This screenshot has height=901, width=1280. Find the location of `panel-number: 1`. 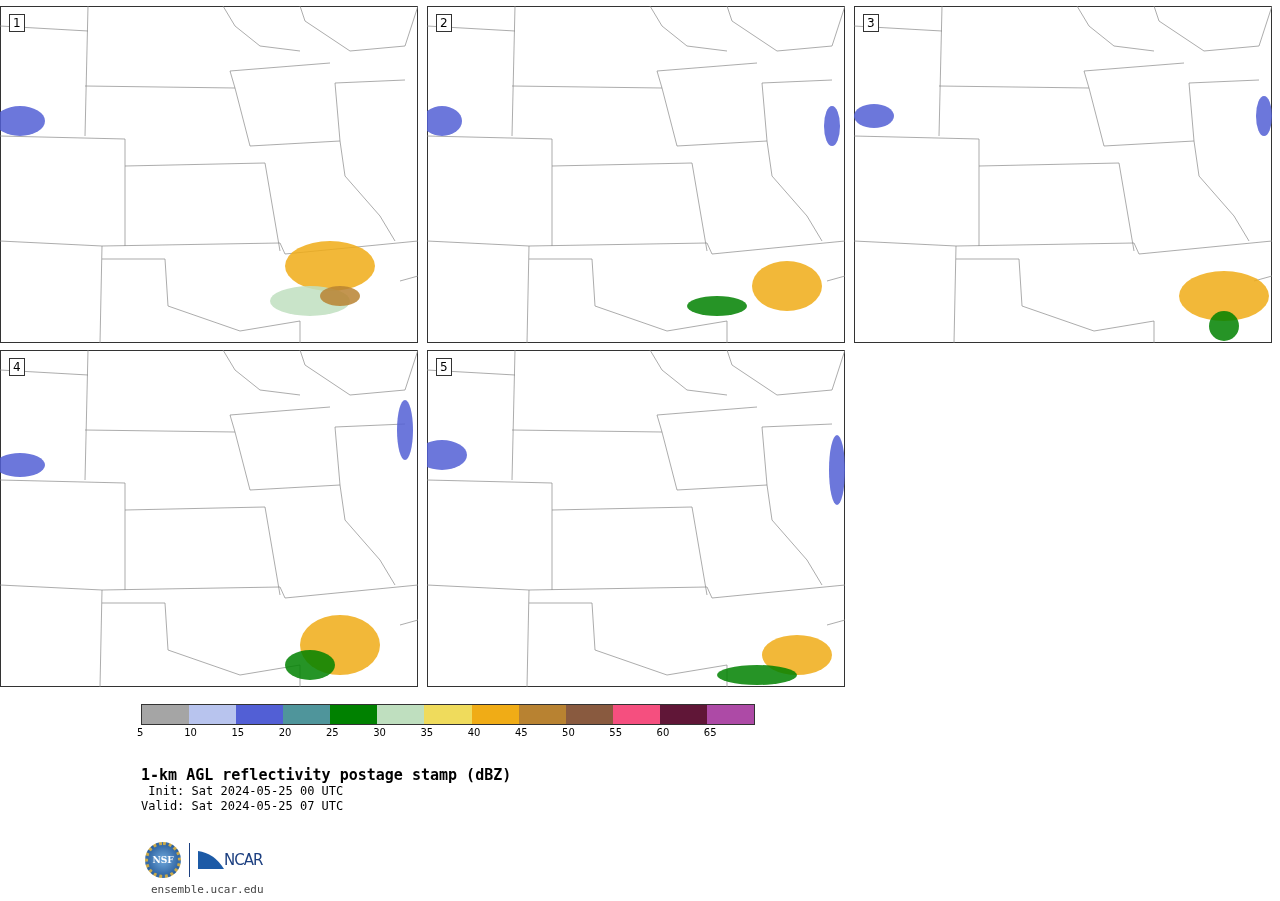

panel-number: 1 is located at coordinates (17, 23).